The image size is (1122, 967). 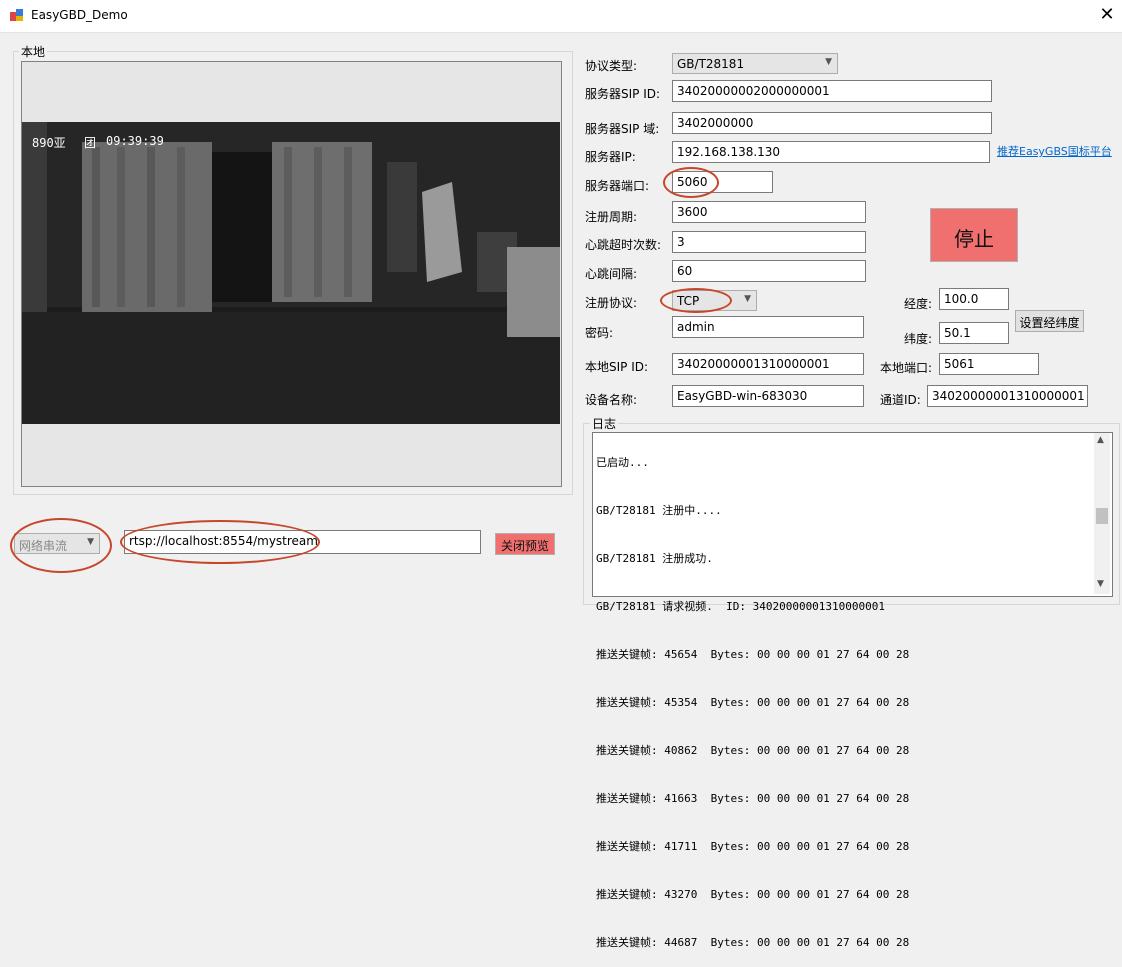 What do you see at coordinates (622, 129) in the screenshot?
I see `server-sip-domain-label: 服务器SIP 域:` at bounding box center [622, 129].